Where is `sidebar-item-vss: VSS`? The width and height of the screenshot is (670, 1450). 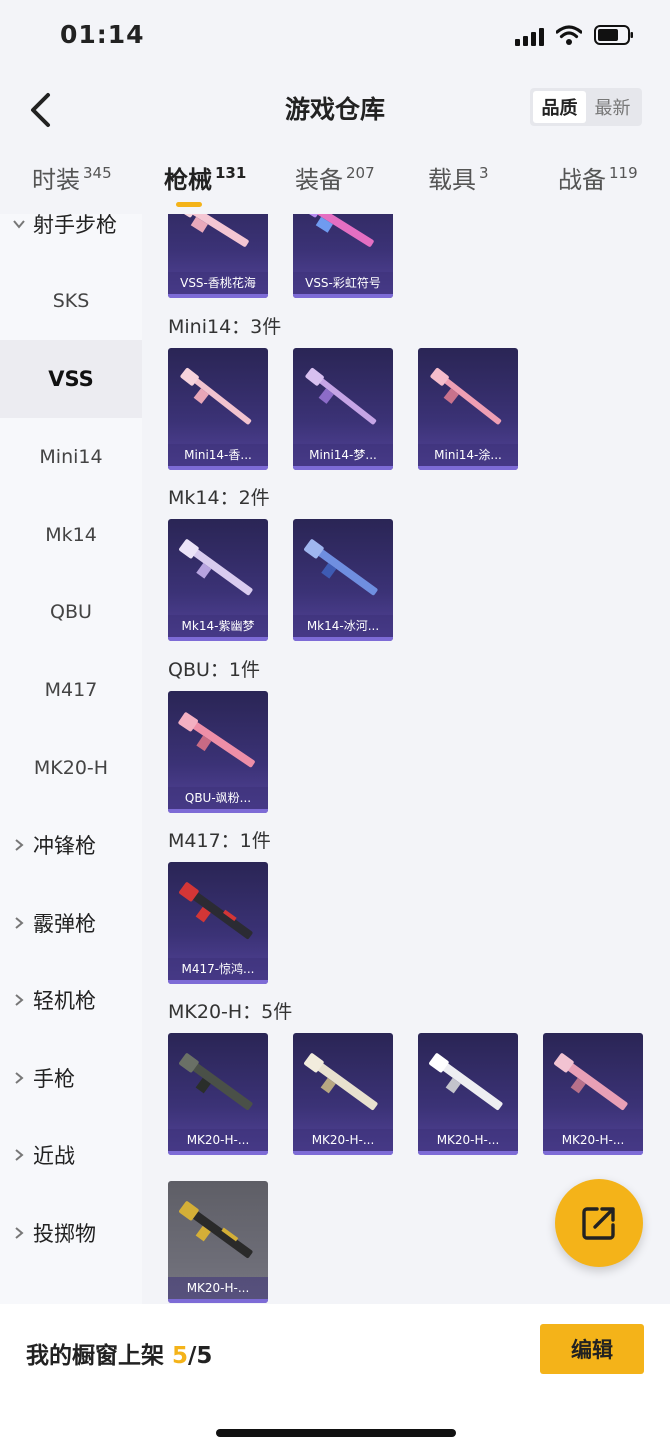 sidebar-item-vss: VSS is located at coordinates (71, 379).